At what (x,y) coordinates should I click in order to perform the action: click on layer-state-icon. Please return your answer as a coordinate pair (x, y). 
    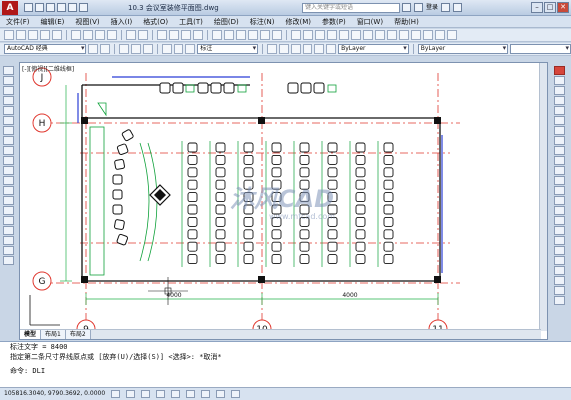
    Looking at the image, I should click on (135, 49).